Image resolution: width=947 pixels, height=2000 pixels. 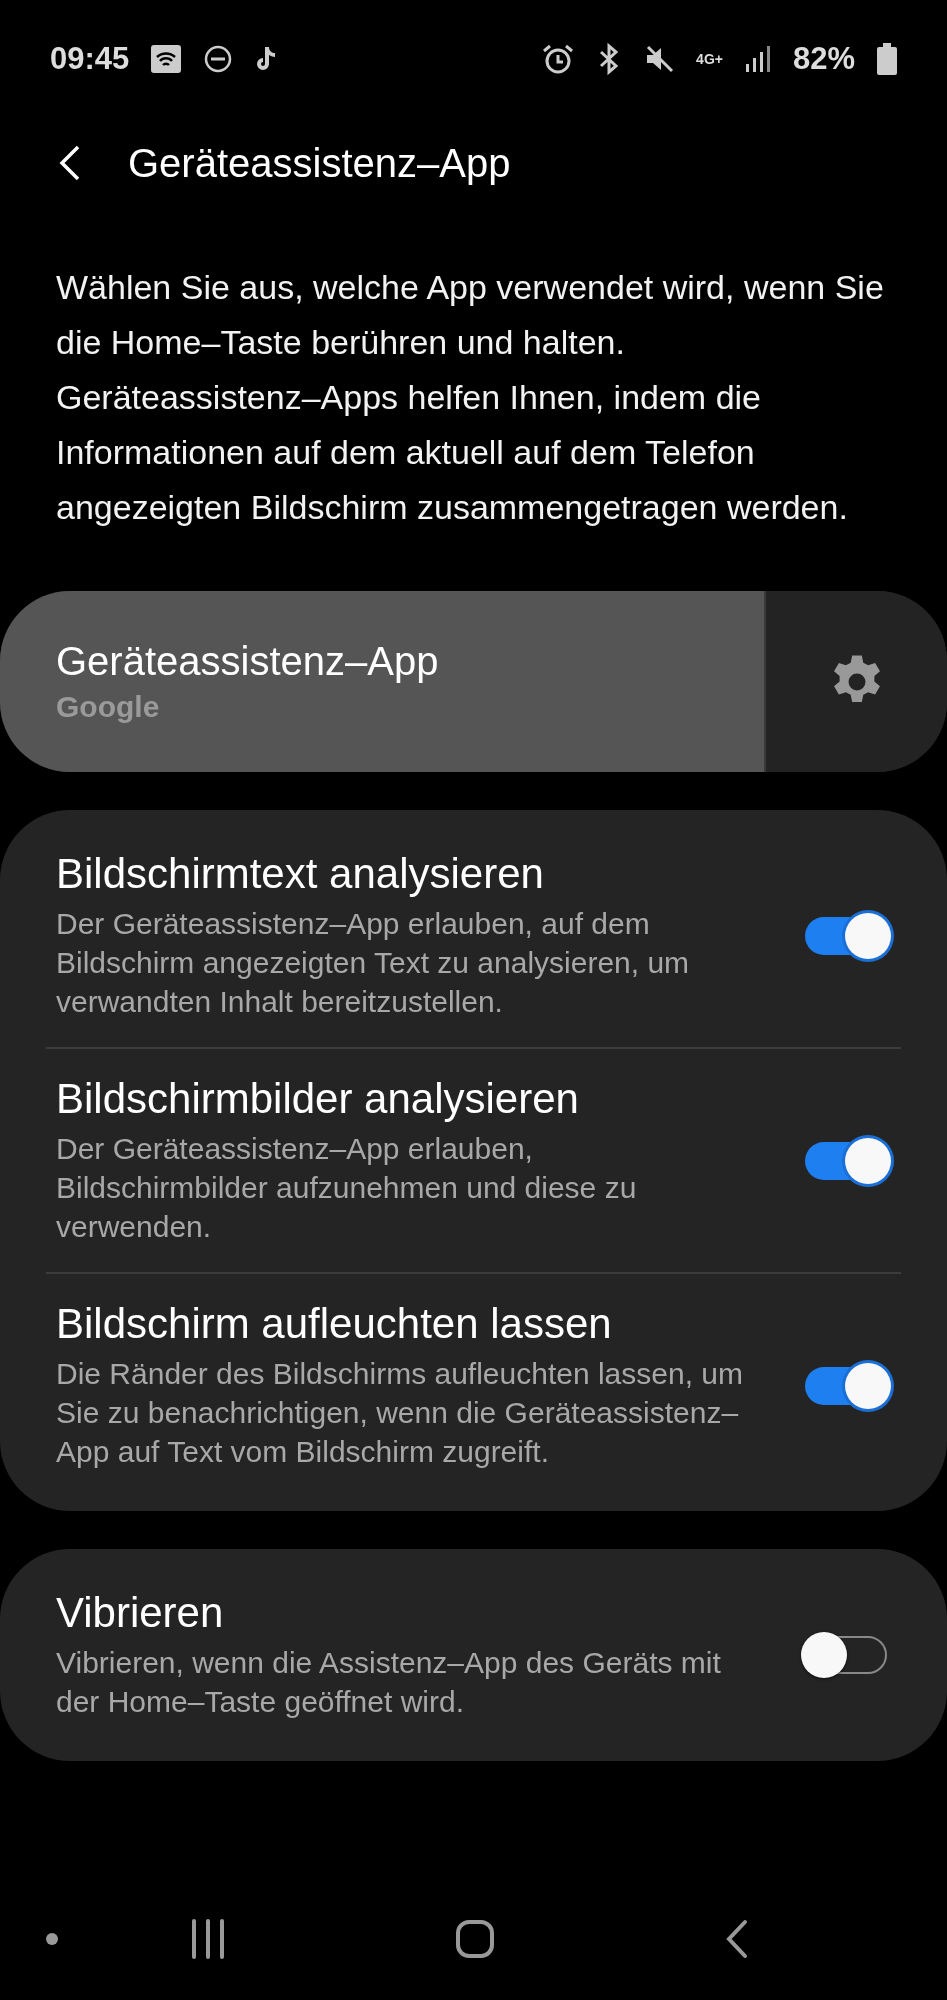 What do you see at coordinates (90, 59) in the screenshot?
I see `clock: 09:45` at bounding box center [90, 59].